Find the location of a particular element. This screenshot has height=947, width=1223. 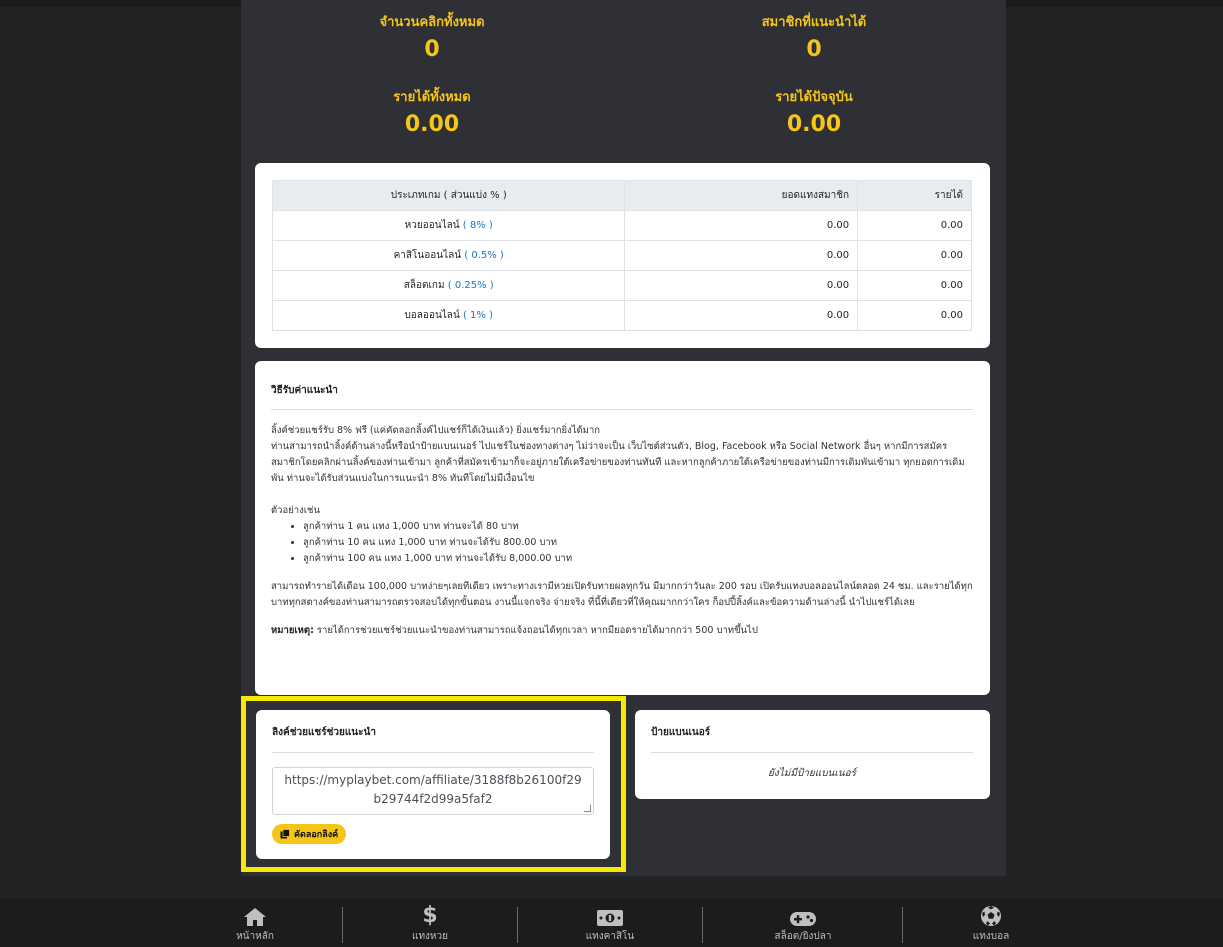

stat-label: จำนวนคลิกทั้งหมด is located at coordinates (432, 22).